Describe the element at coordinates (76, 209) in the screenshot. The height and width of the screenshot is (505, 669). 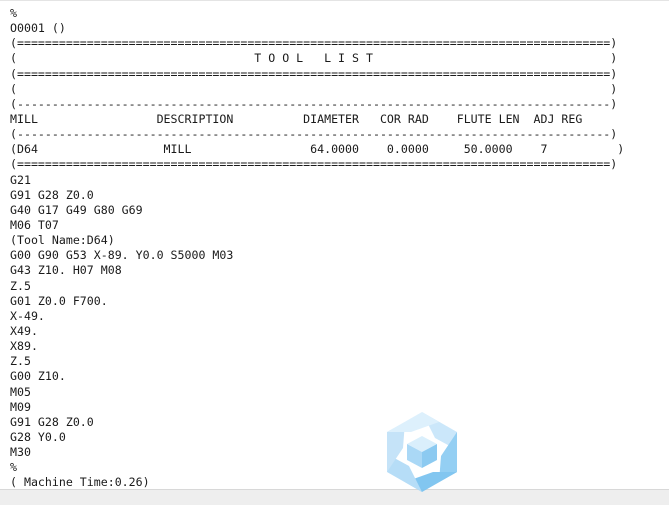
I see `code-line: G40 G17 G49 G80 G69` at that location.